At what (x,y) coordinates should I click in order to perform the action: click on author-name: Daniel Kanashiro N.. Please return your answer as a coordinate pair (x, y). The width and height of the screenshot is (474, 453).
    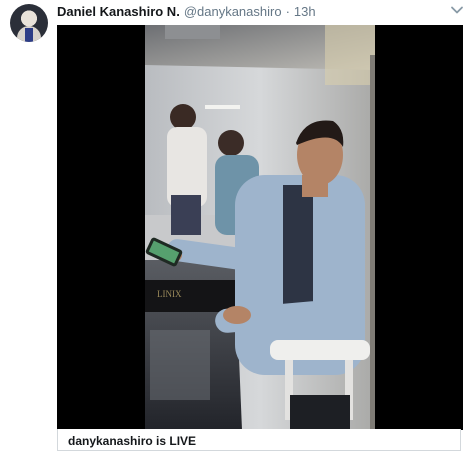
    Looking at the image, I should click on (118, 11).